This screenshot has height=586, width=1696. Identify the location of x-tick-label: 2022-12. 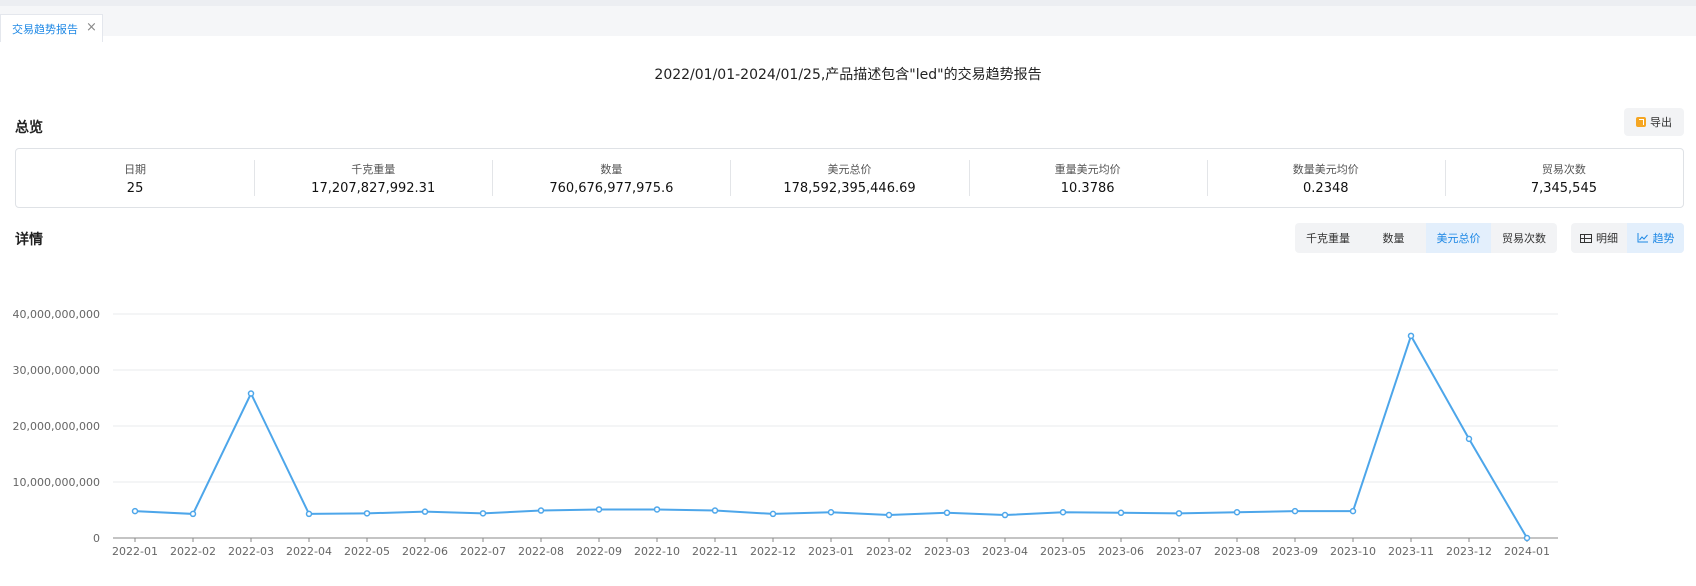
(773, 551).